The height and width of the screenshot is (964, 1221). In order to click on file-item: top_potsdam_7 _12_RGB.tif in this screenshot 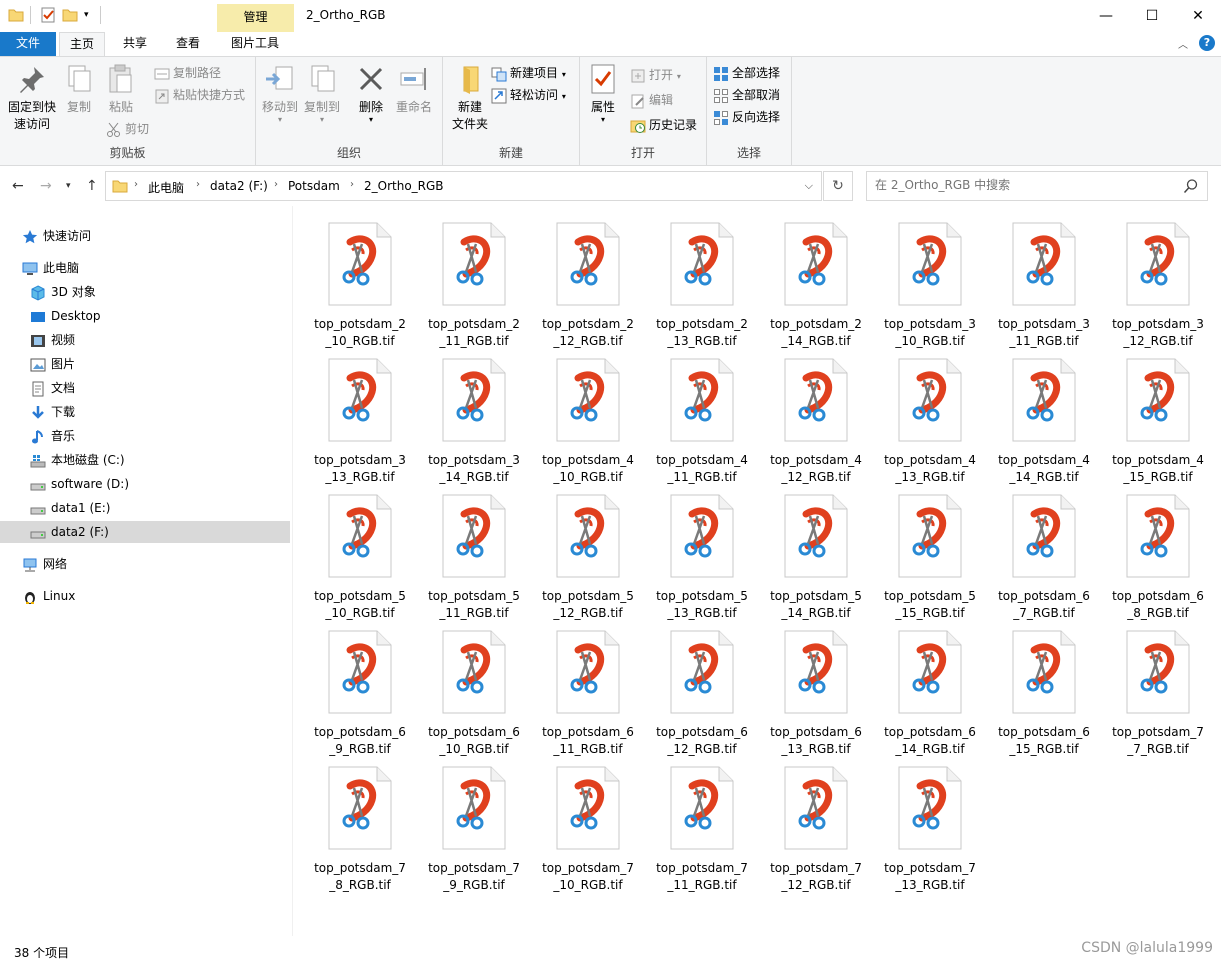, I will do `click(816, 824)`.